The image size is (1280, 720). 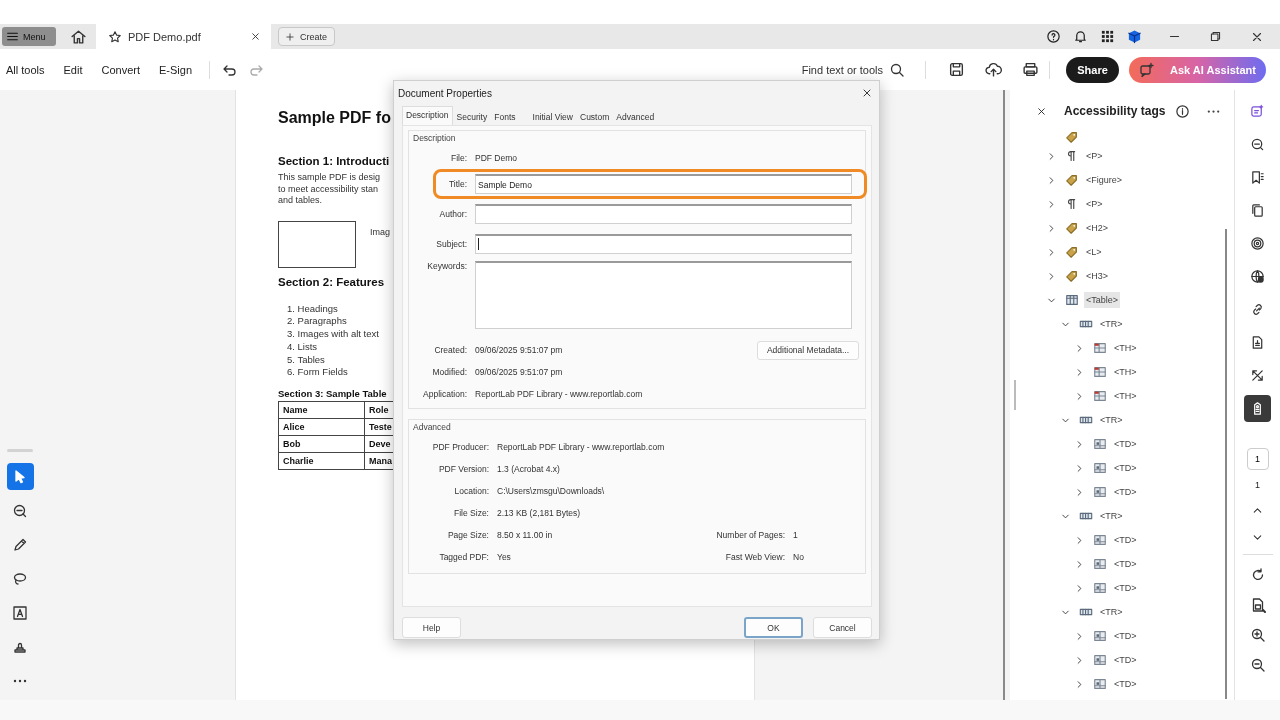 What do you see at coordinates (993, 69) in the screenshot?
I see `upload-icon` at bounding box center [993, 69].